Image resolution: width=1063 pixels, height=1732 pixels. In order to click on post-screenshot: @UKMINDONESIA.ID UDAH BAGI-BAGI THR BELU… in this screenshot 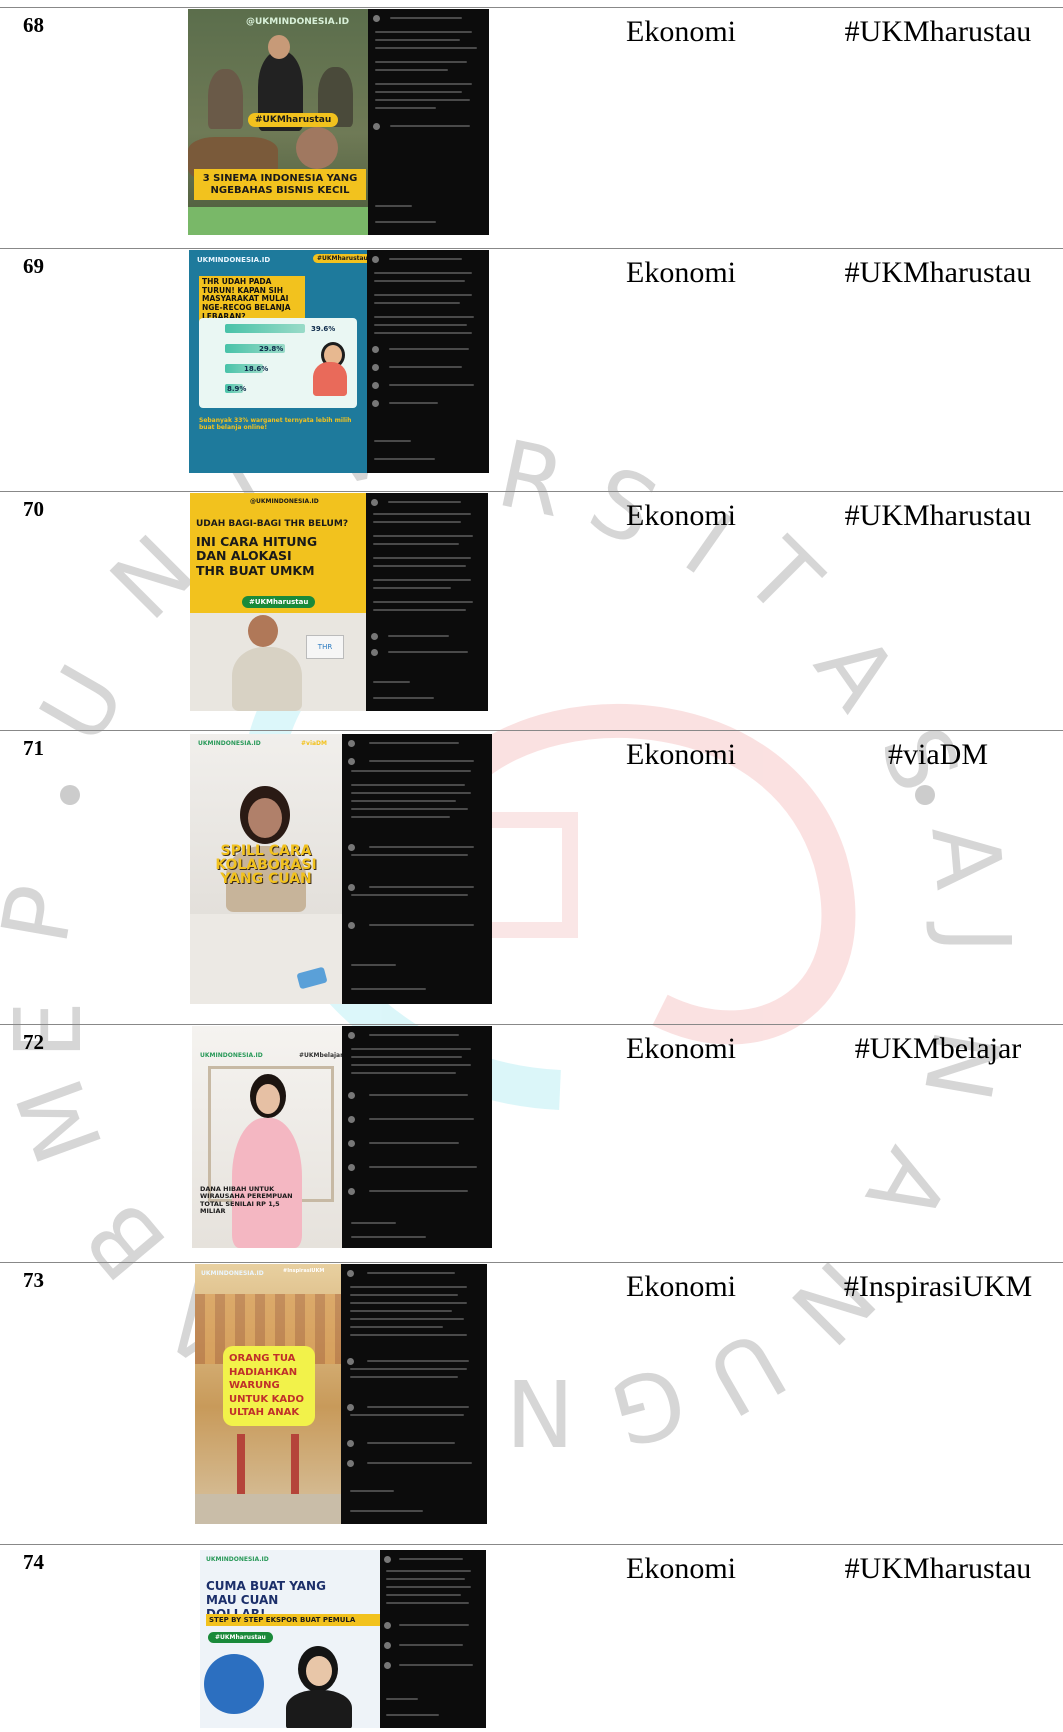, I will do `click(339, 602)`.